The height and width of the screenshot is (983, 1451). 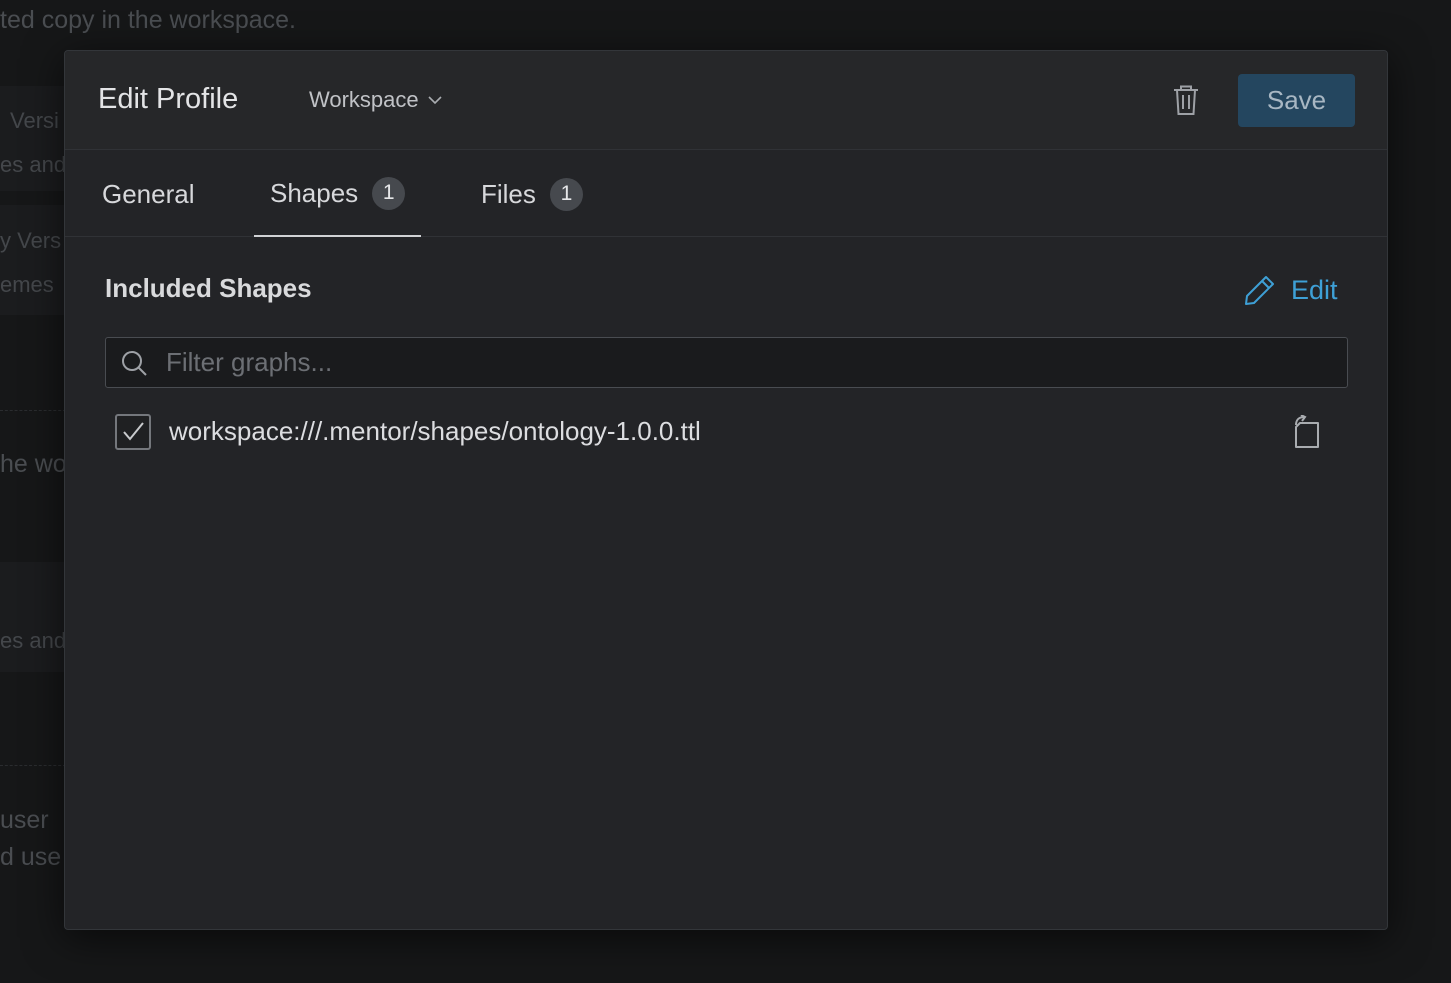 What do you see at coordinates (34, 120) in the screenshot?
I see `background-text: Versi` at bounding box center [34, 120].